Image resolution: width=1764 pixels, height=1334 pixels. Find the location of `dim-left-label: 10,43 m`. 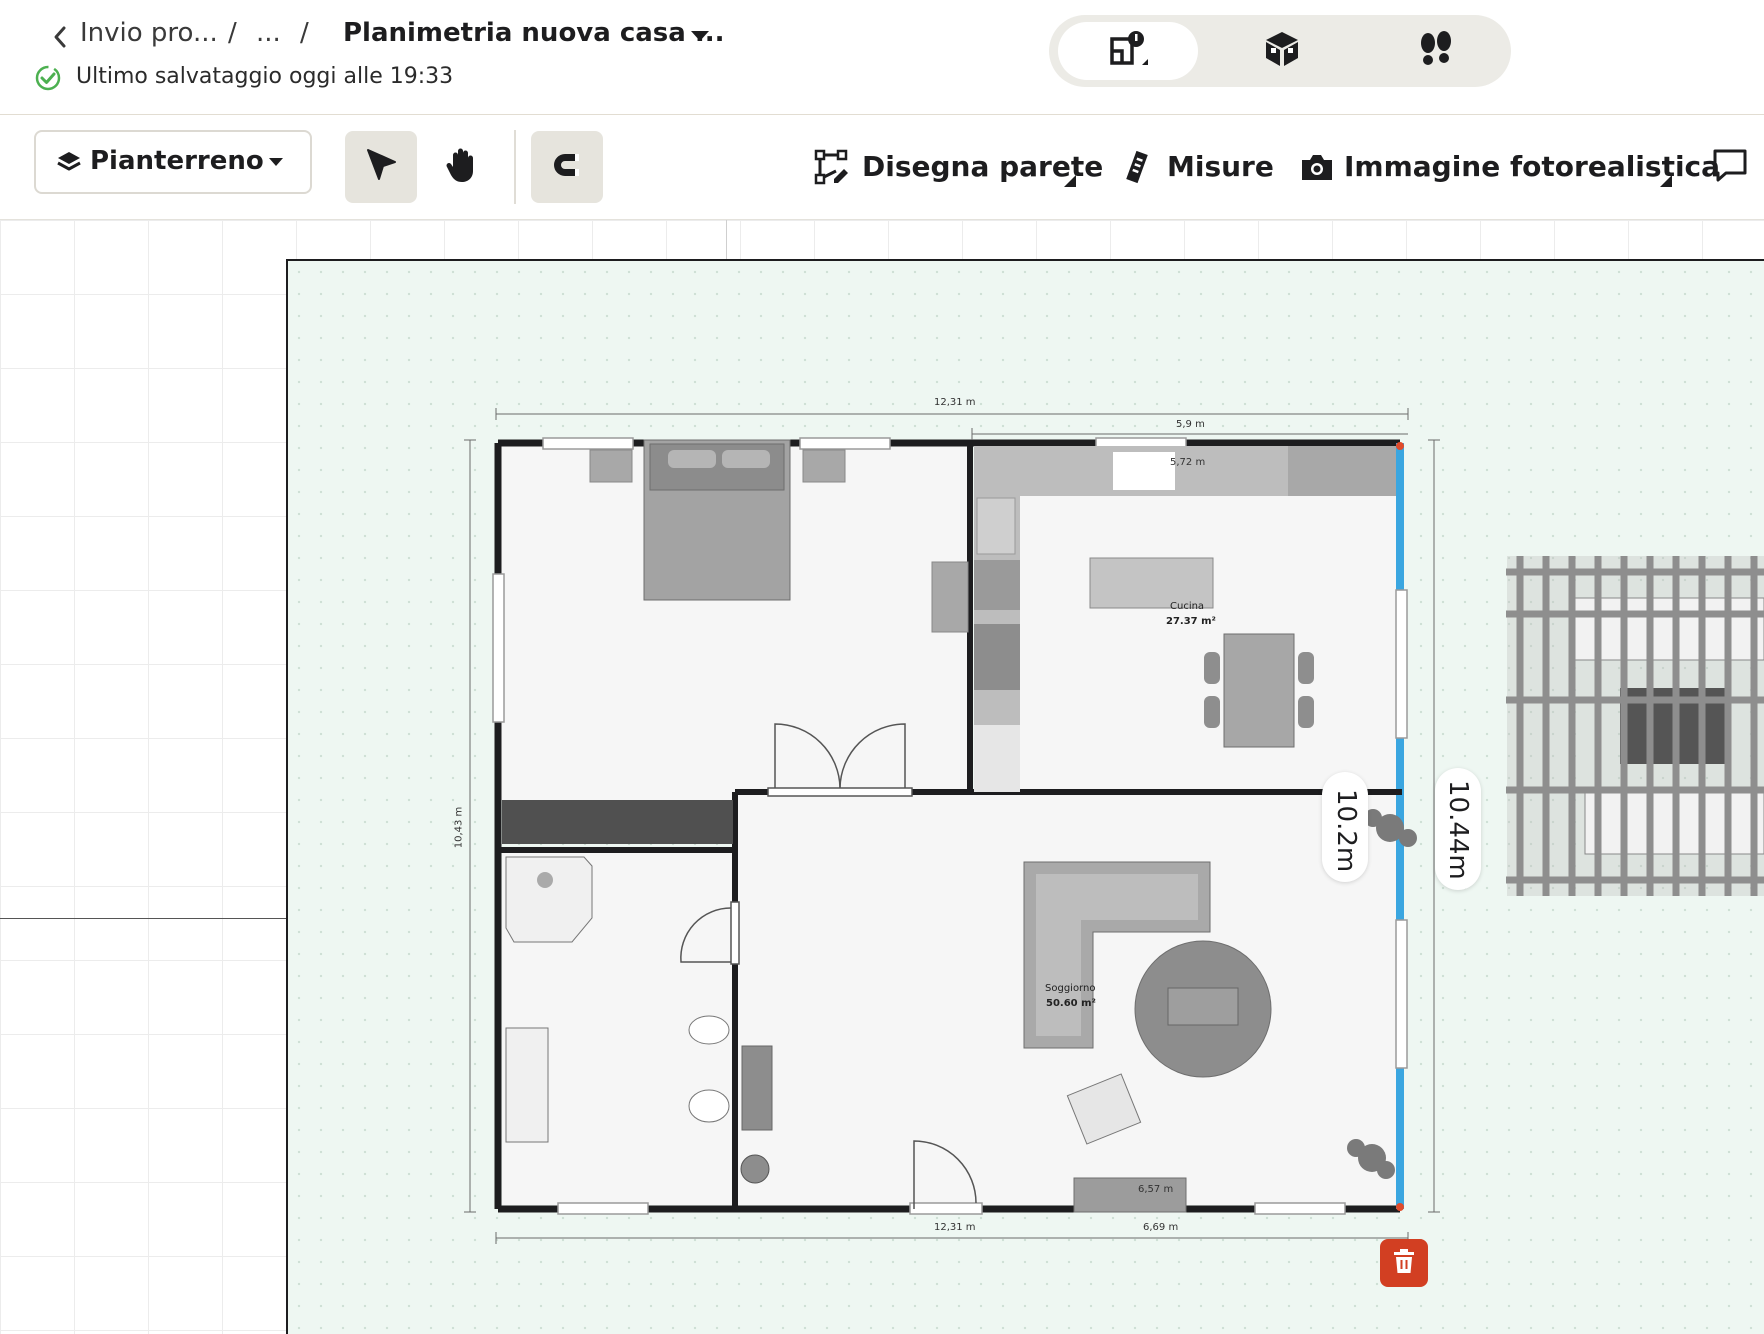

dim-left-label: 10,43 m is located at coordinates (459, 827).